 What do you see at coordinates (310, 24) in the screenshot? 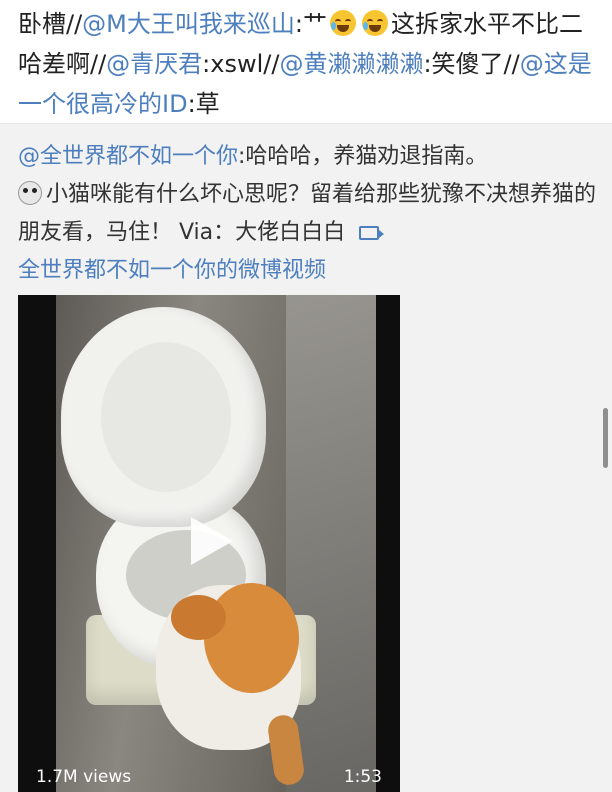
I see `repost-comment: :艹` at bounding box center [310, 24].